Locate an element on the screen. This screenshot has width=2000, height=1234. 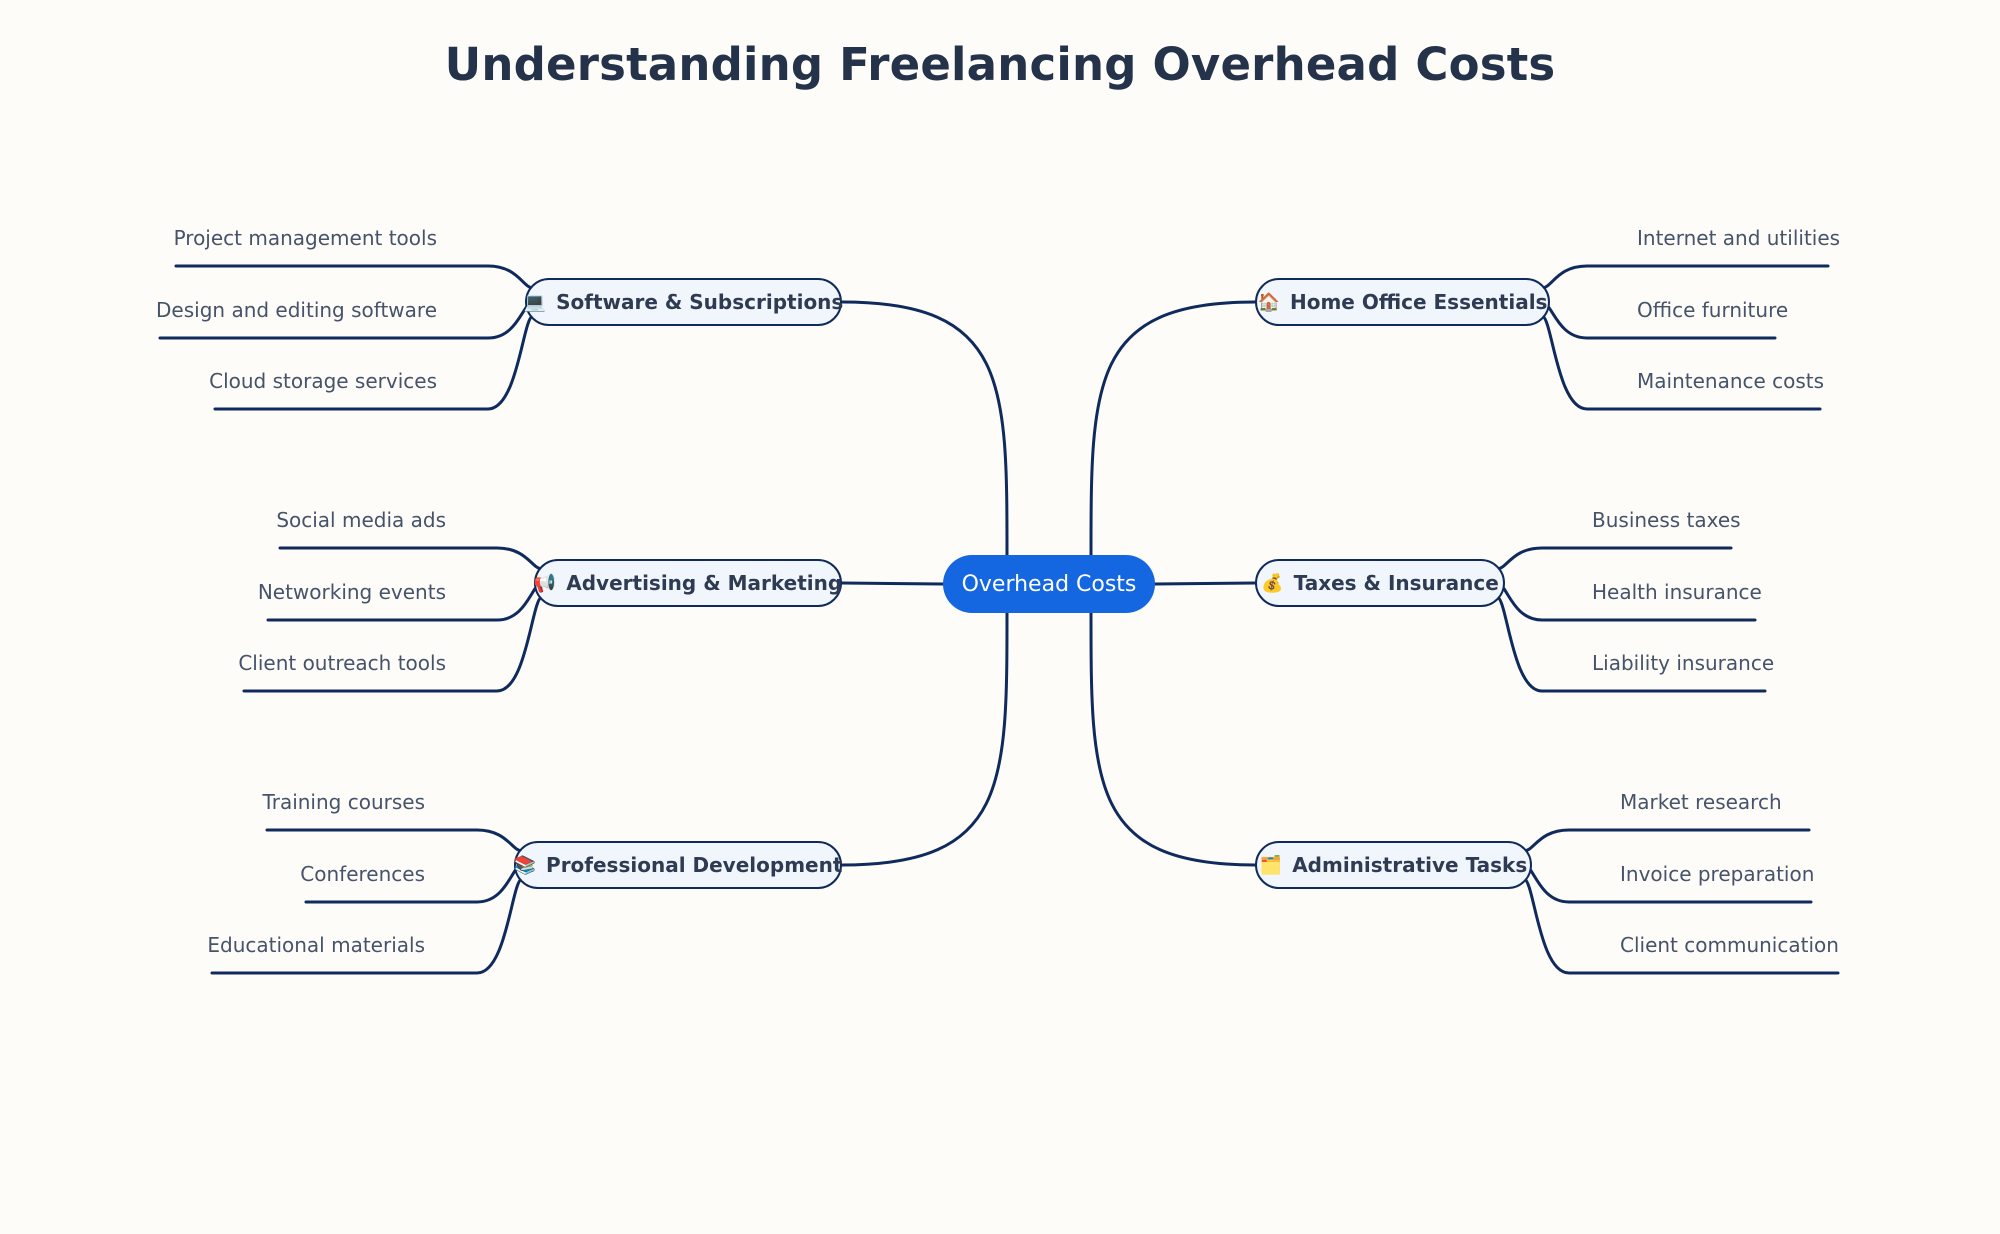
root-link-software is located at coordinates (924, 429).